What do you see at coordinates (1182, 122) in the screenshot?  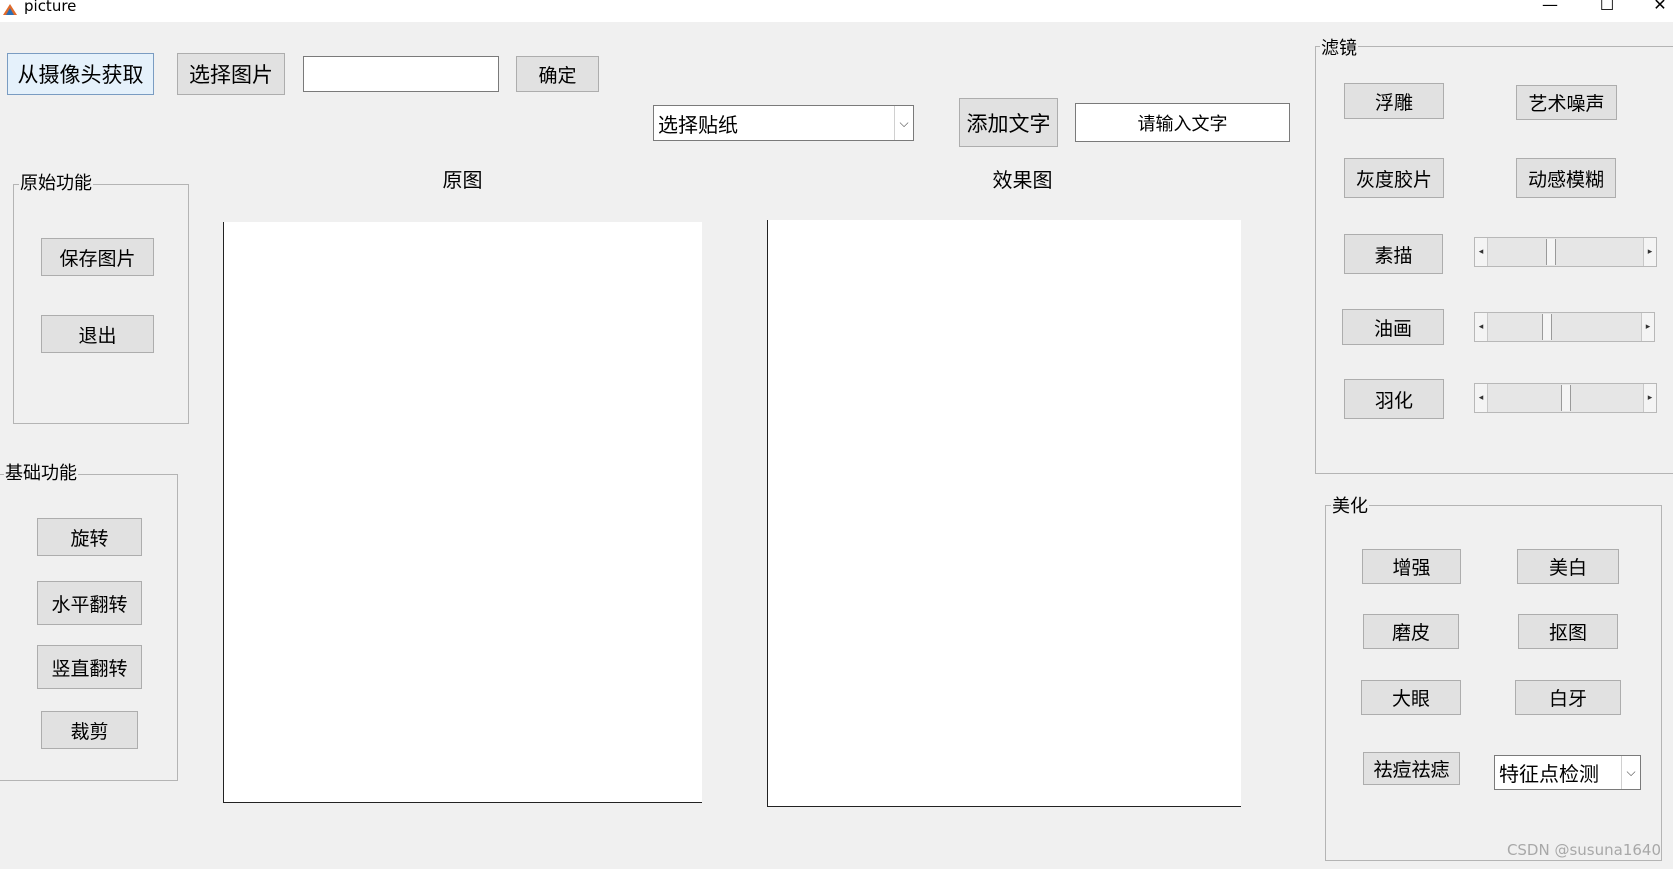 I see `text-input: 请输入文字` at bounding box center [1182, 122].